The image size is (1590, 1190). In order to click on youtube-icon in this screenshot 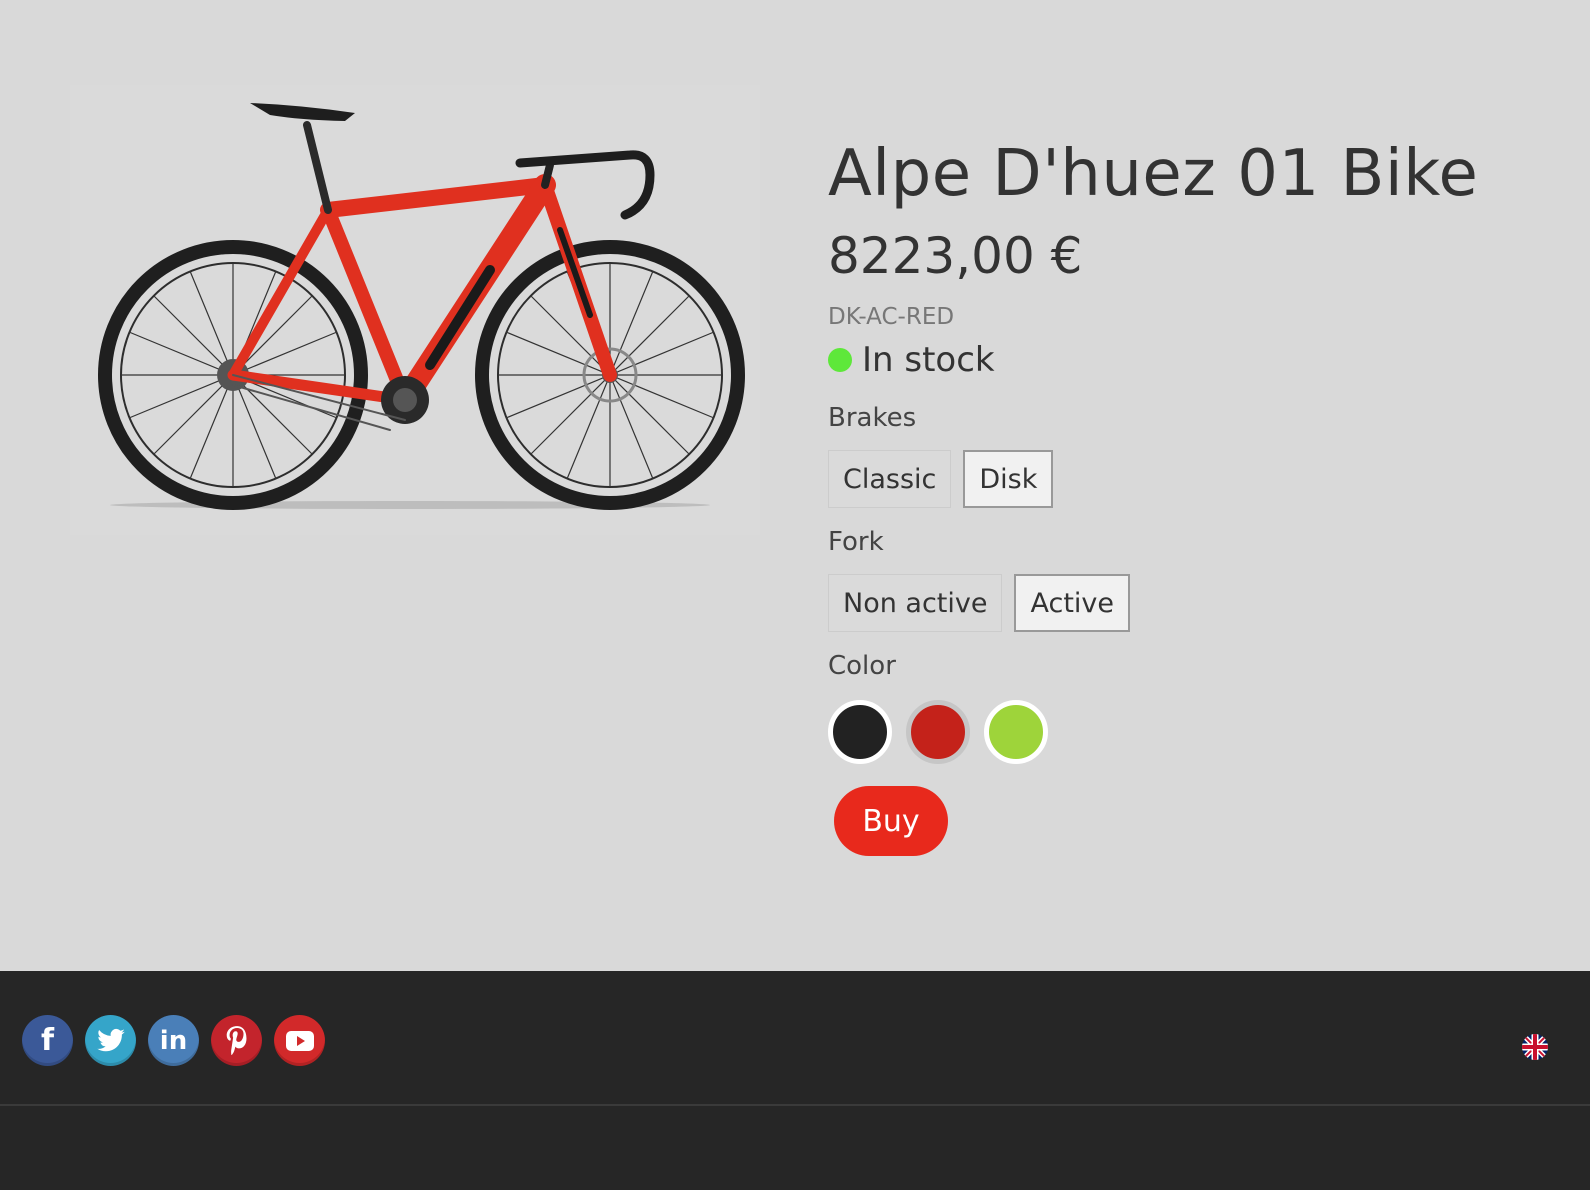, I will do `click(299, 1040)`.